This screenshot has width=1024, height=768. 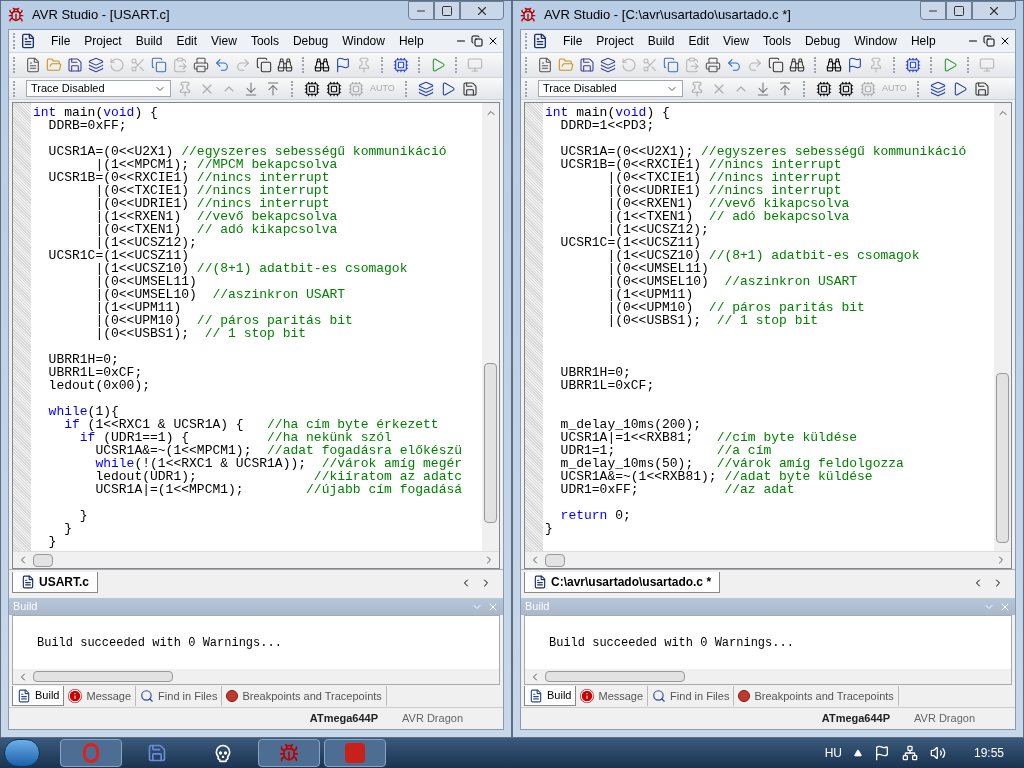 What do you see at coordinates (55, 582) in the screenshot?
I see `document-tab: USART.c` at bounding box center [55, 582].